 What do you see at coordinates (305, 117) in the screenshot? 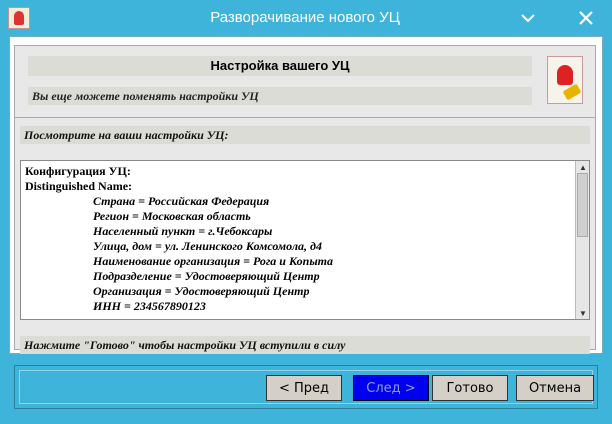
I see `divider` at bounding box center [305, 117].